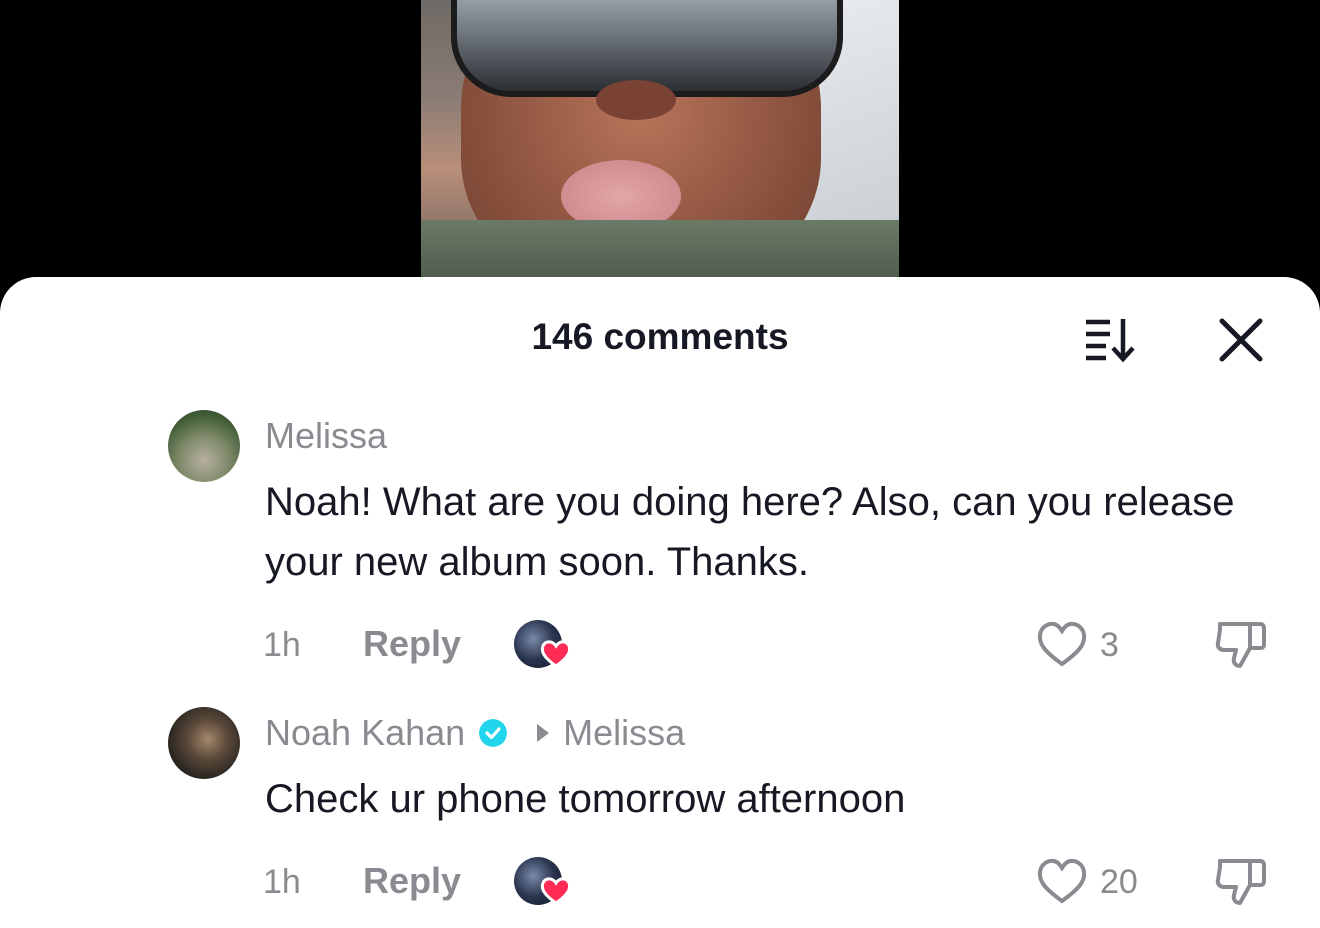 The height and width of the screenshot is (928, 1320). Describe the element at coordinates (660, 250) in the screenshot. I see `video-jacket` at that location.